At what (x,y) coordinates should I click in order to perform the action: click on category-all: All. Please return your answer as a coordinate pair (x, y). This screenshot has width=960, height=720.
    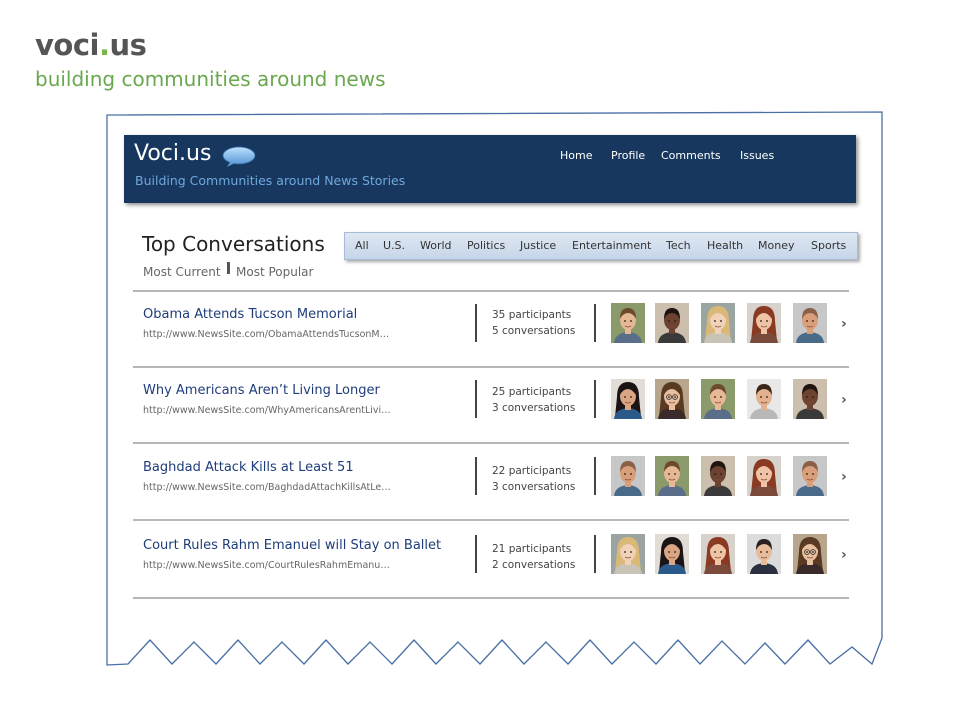
    Looking at the image, I should click on (362, 245).